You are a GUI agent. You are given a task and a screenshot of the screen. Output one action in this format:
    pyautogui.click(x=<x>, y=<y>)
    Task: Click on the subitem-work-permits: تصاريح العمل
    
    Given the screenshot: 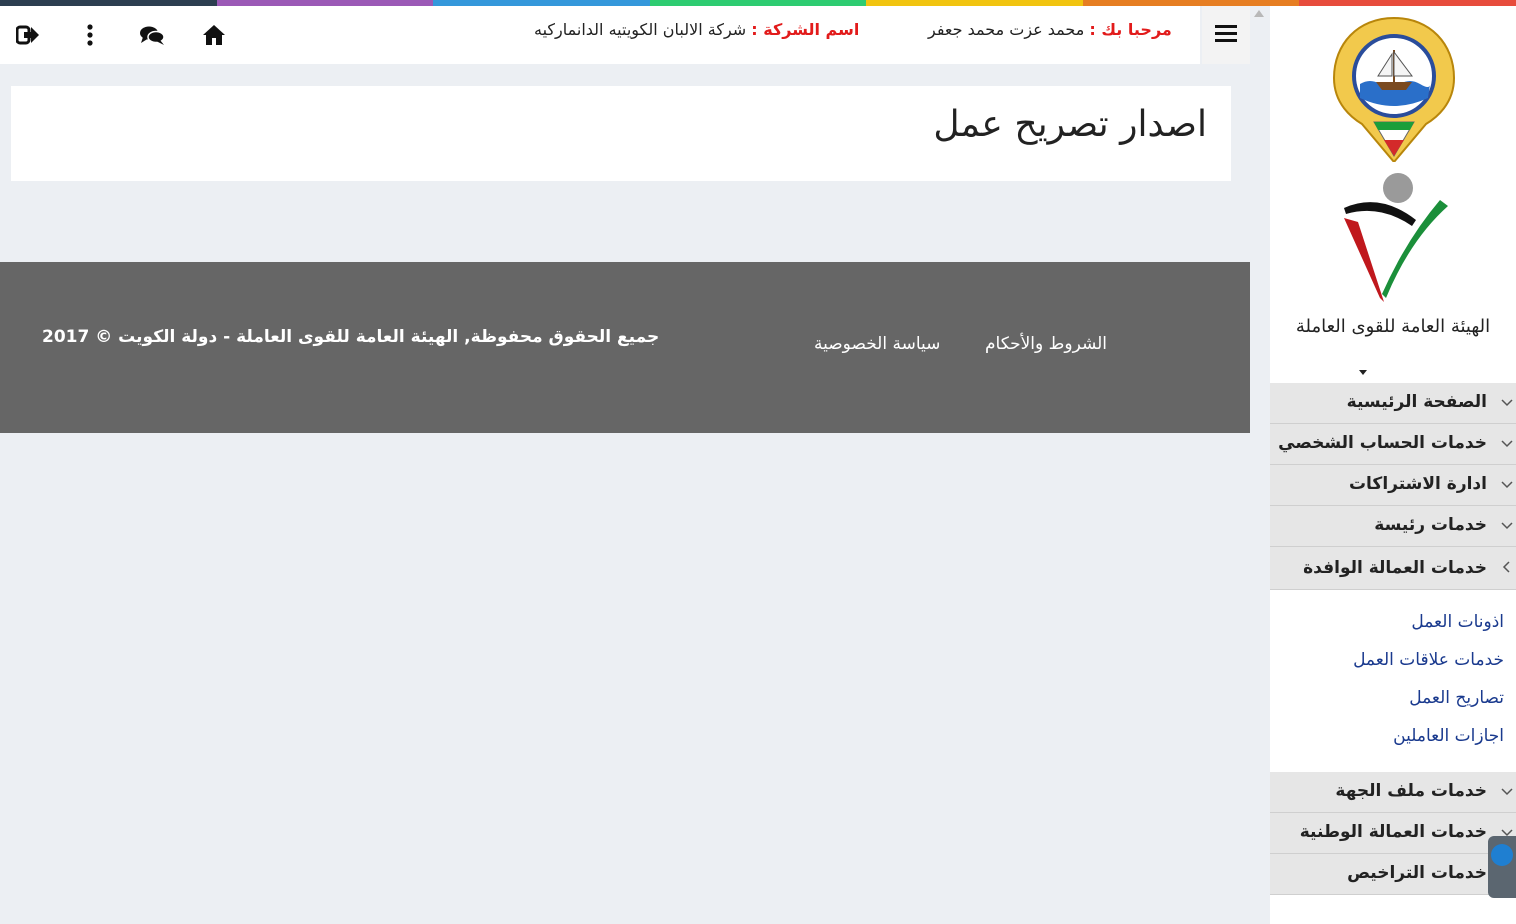 What is the action you would take?
    pyautogui.click(x=1393, y=701)
    